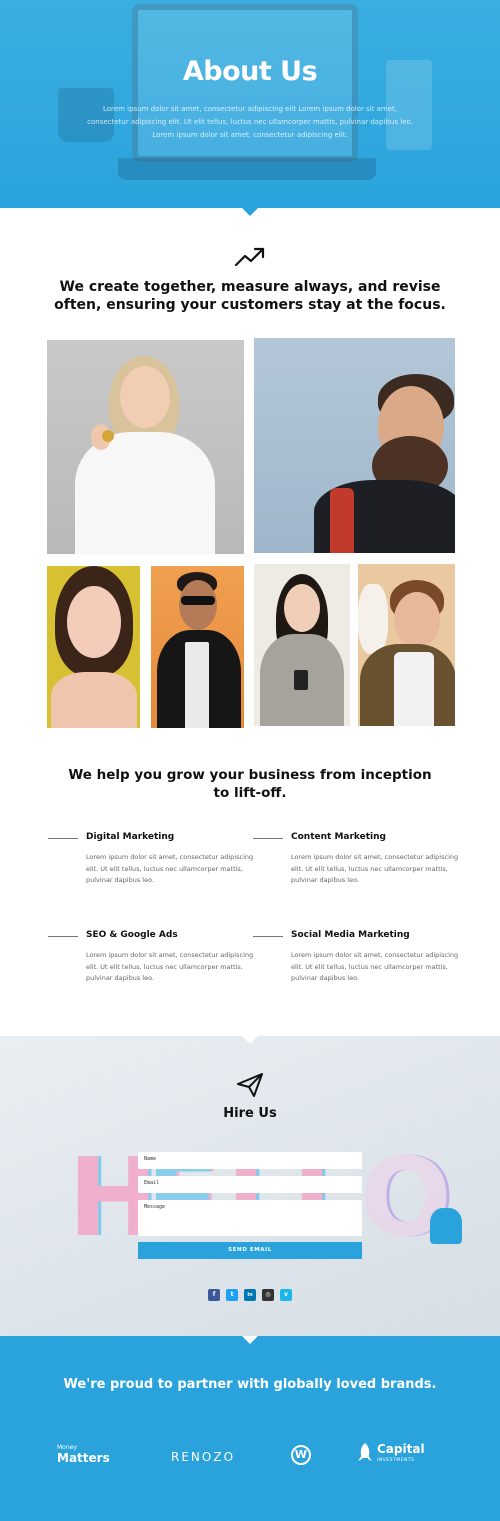  I want to click on rocket-icon, so click(365, 1452).